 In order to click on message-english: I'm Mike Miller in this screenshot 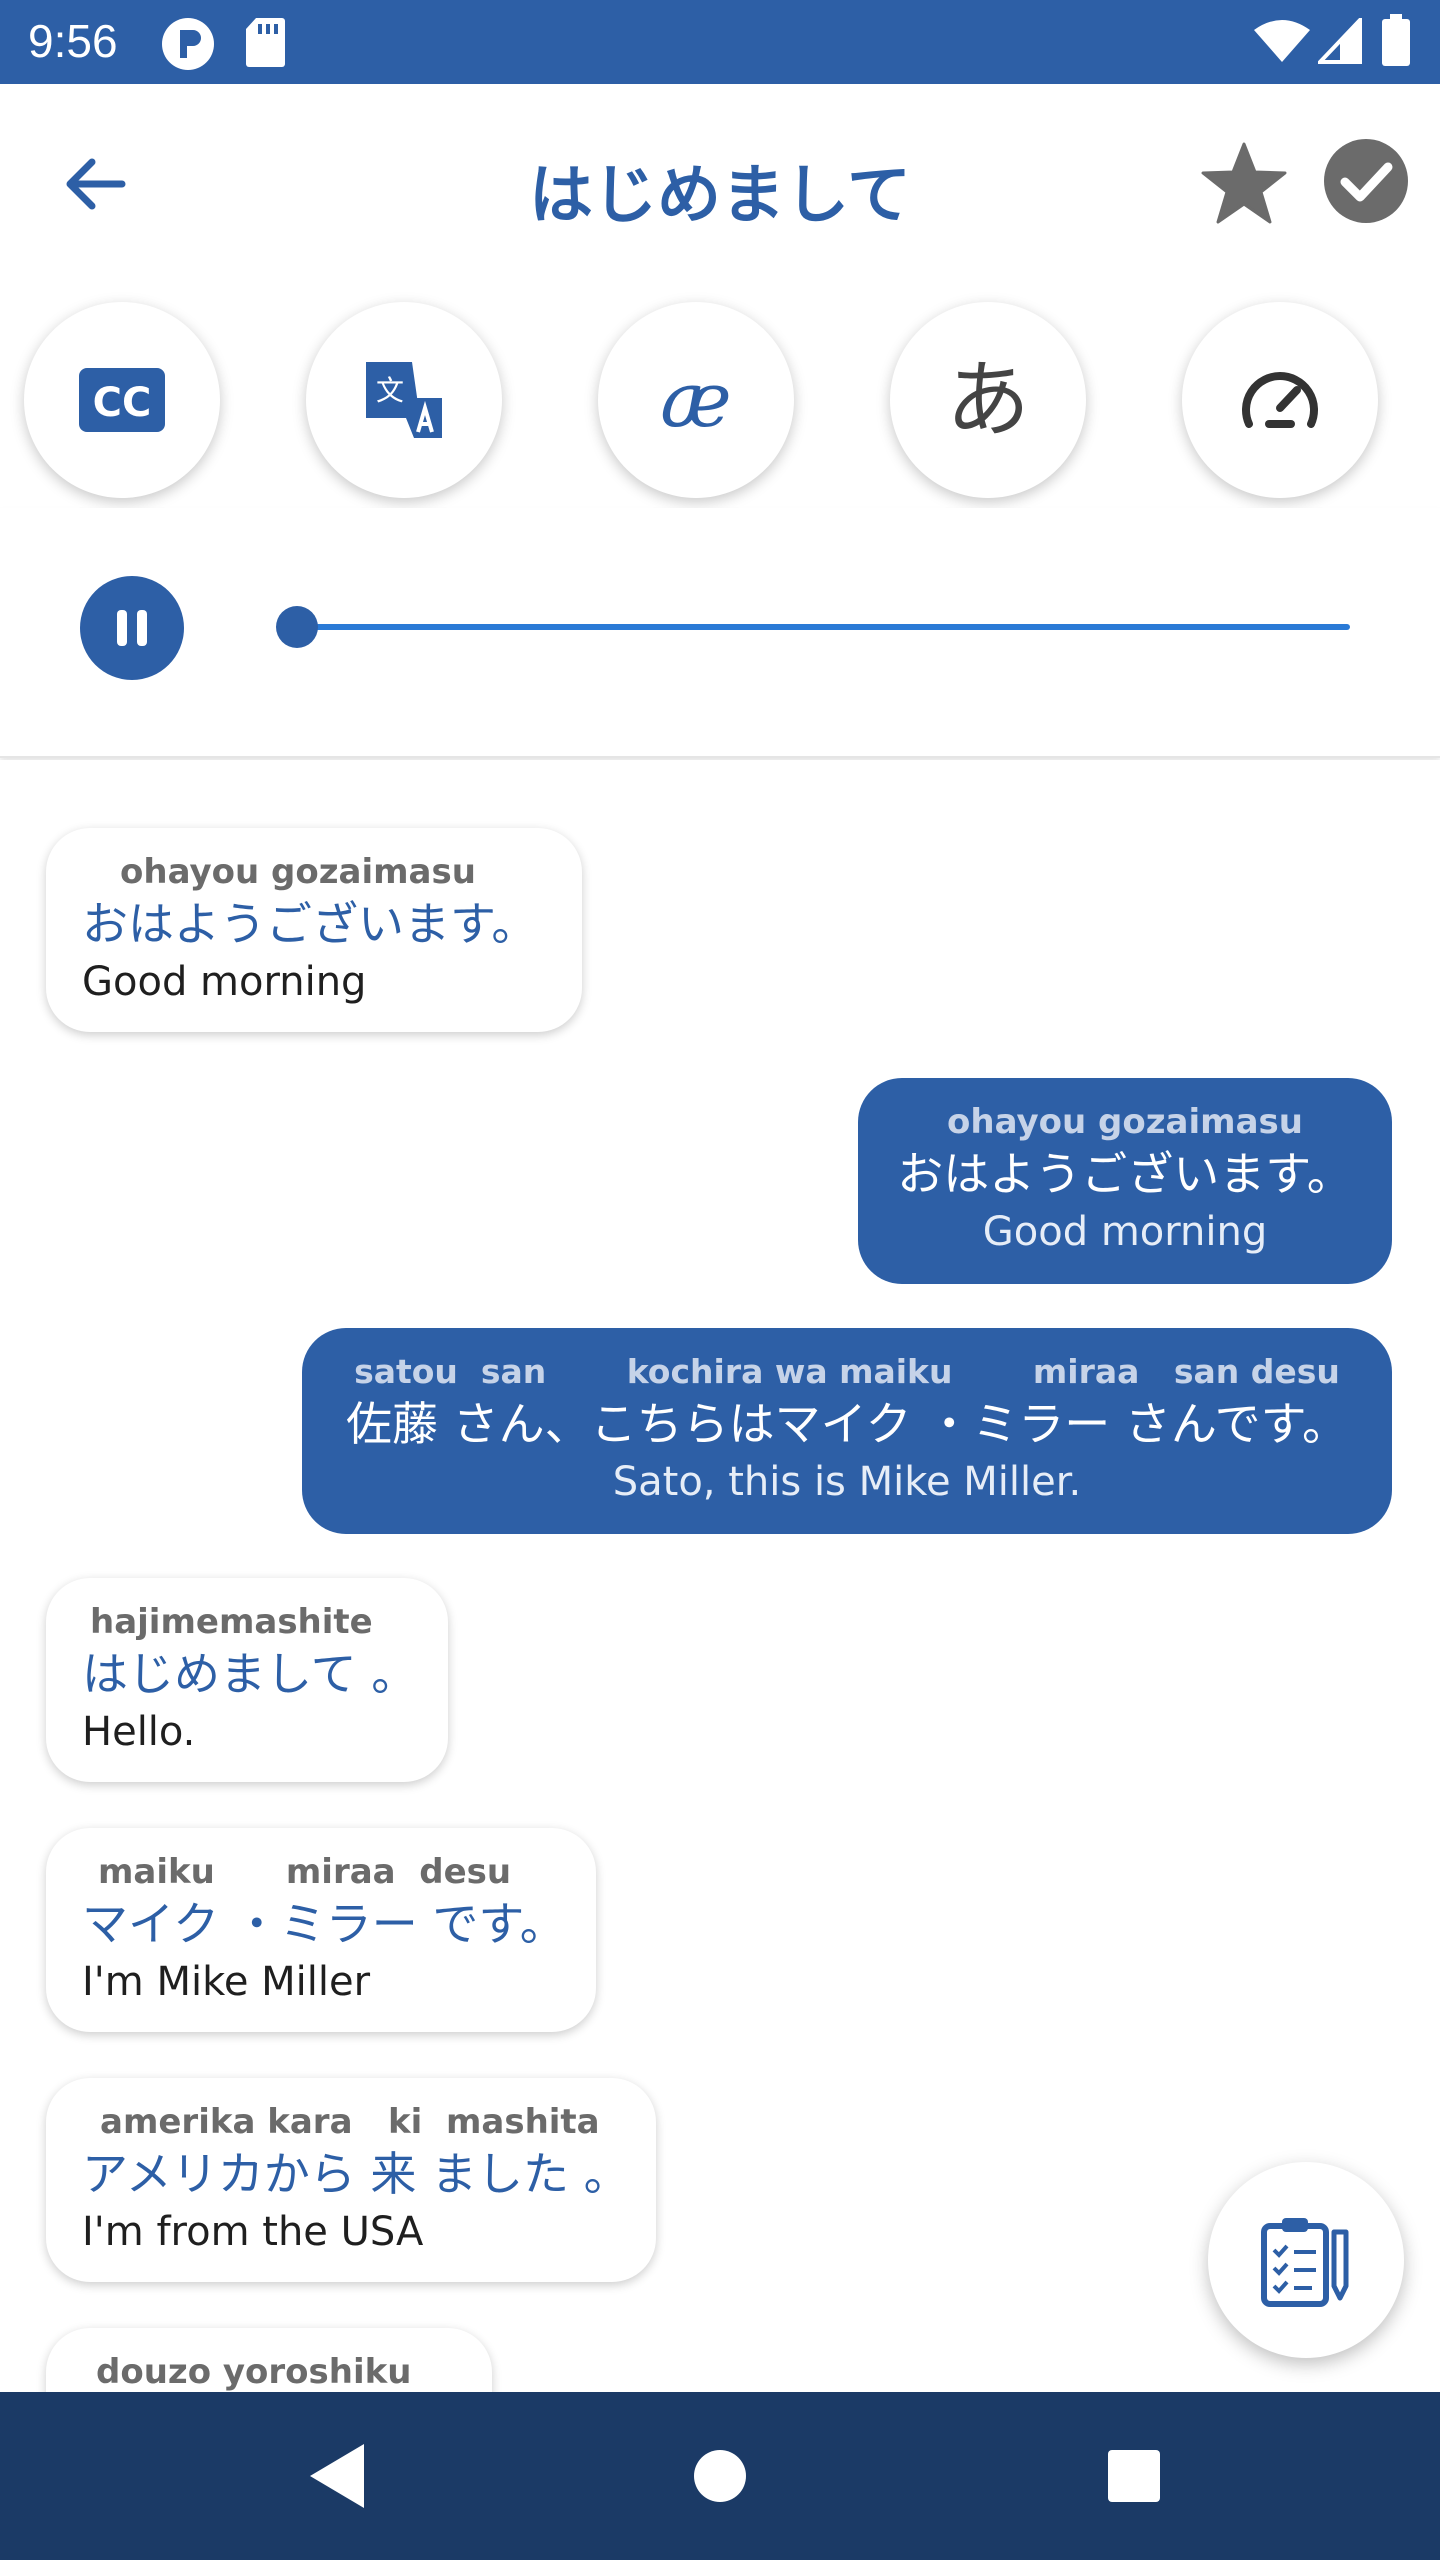, I will do `click(226, 1982)`.